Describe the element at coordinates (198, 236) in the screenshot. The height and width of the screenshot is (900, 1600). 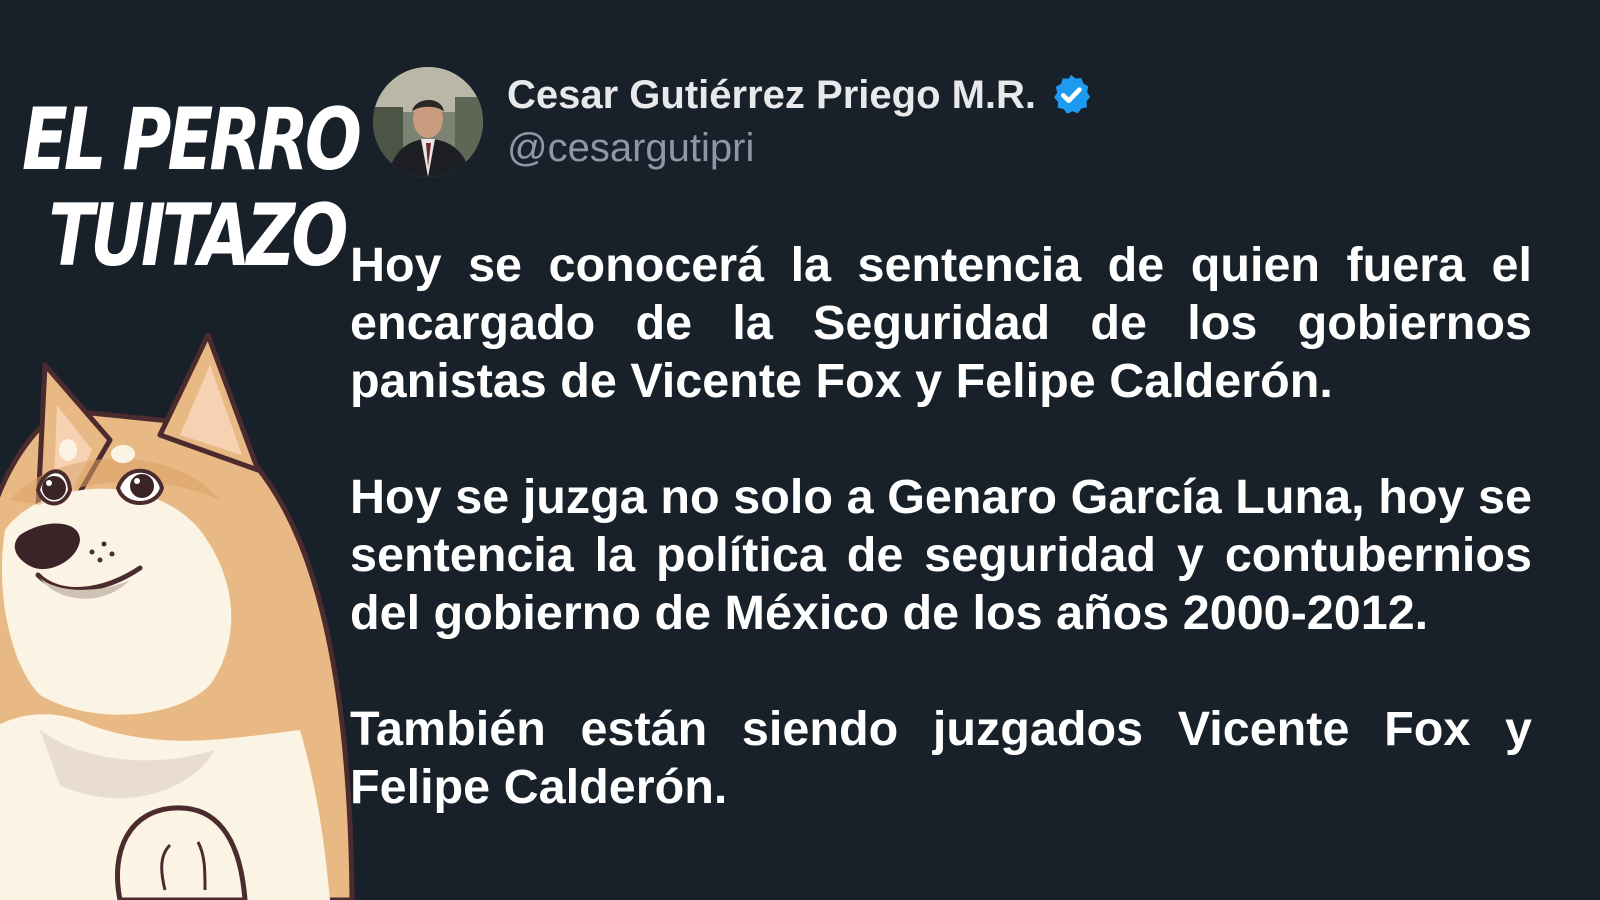
I see `brand-title-line-2: TUITAZO` at that location.